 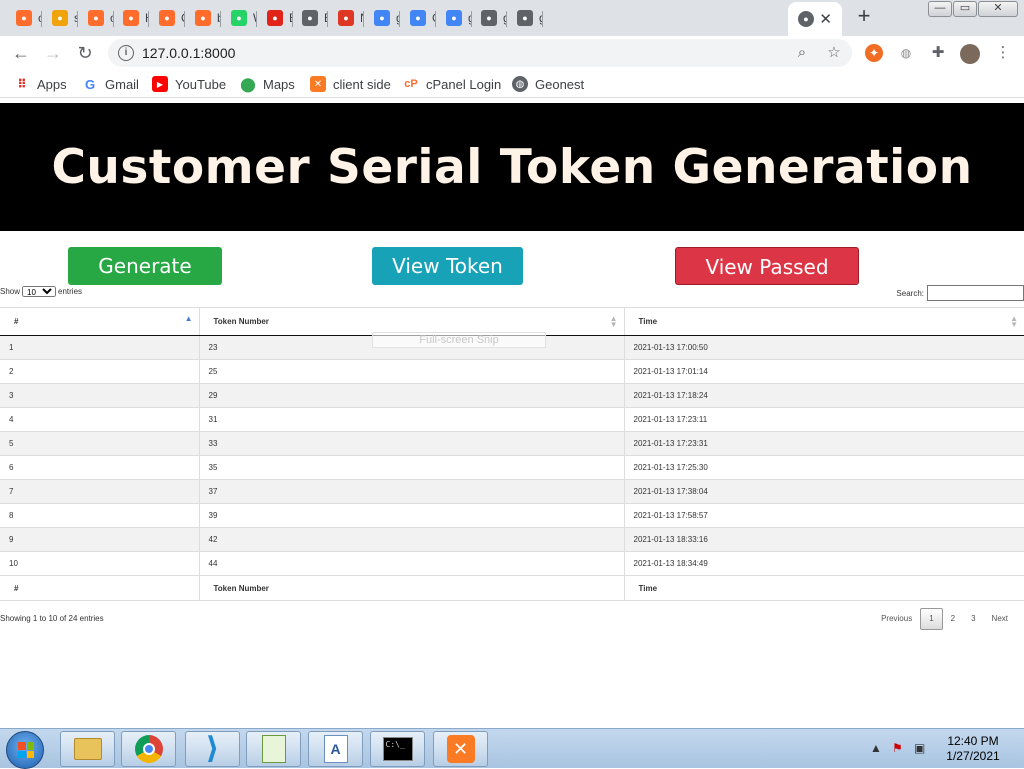 What do you see at coordinates (480, 53) in the screenshot?
I see `address-bar: i 127.0.0.1:8000 ⌕ ☆` at bounding box center [480, 53].